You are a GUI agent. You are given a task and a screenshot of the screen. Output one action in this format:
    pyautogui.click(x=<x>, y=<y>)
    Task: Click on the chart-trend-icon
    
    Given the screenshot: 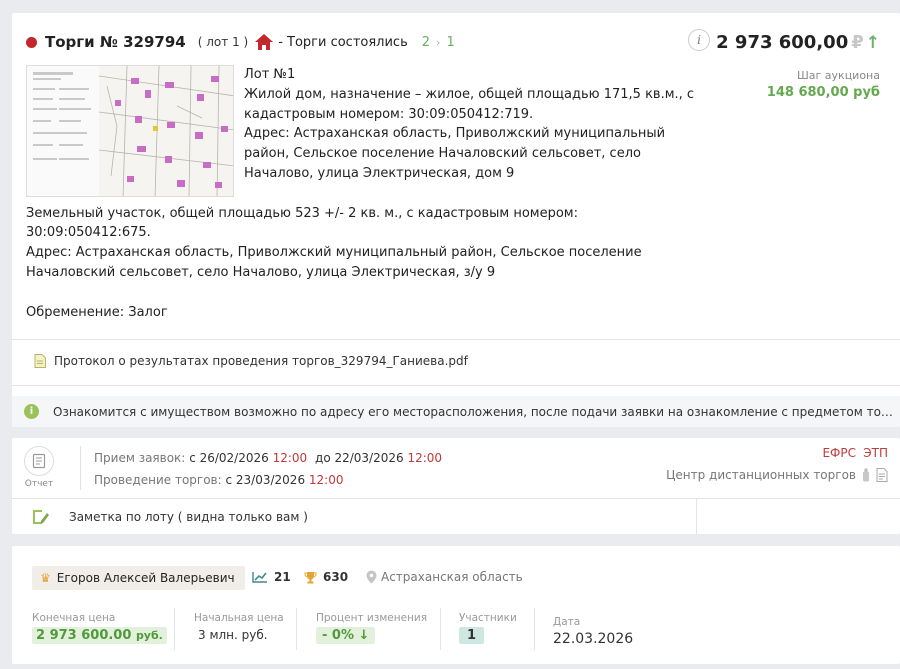 What is the action you would take?
    pyautogui.click(x=259, y=577)
    